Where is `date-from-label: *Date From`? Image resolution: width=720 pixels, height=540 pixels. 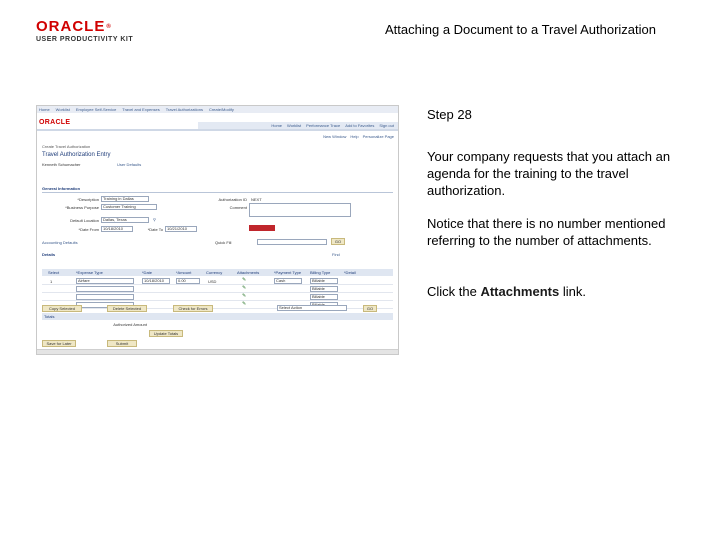 date-from-label: *Date From is located at coordinates (88, 229).